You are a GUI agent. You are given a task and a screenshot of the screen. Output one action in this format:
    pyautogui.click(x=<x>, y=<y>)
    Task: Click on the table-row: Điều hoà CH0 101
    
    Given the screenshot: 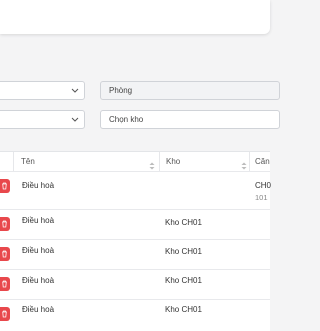 What is the action you would take?
    pyautogui.click(x=136, y=190)
    